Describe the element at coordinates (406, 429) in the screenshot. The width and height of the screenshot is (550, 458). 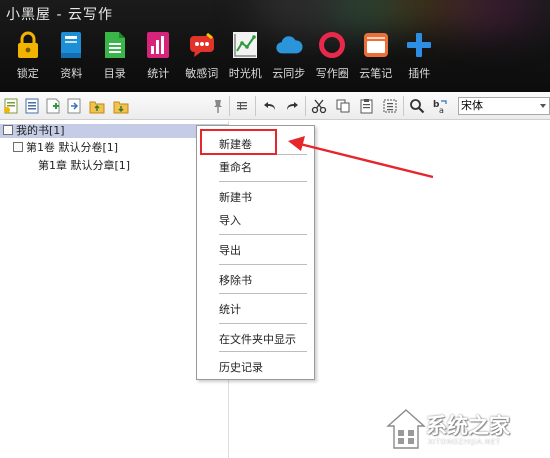
I see `house-logo-icon` at that location.